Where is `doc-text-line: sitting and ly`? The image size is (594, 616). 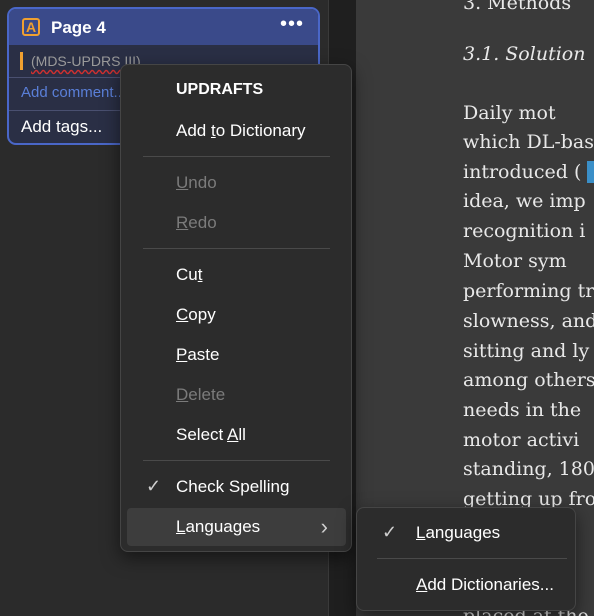
doc-text-line: sitting and ly is located at coordinates (526, 351).